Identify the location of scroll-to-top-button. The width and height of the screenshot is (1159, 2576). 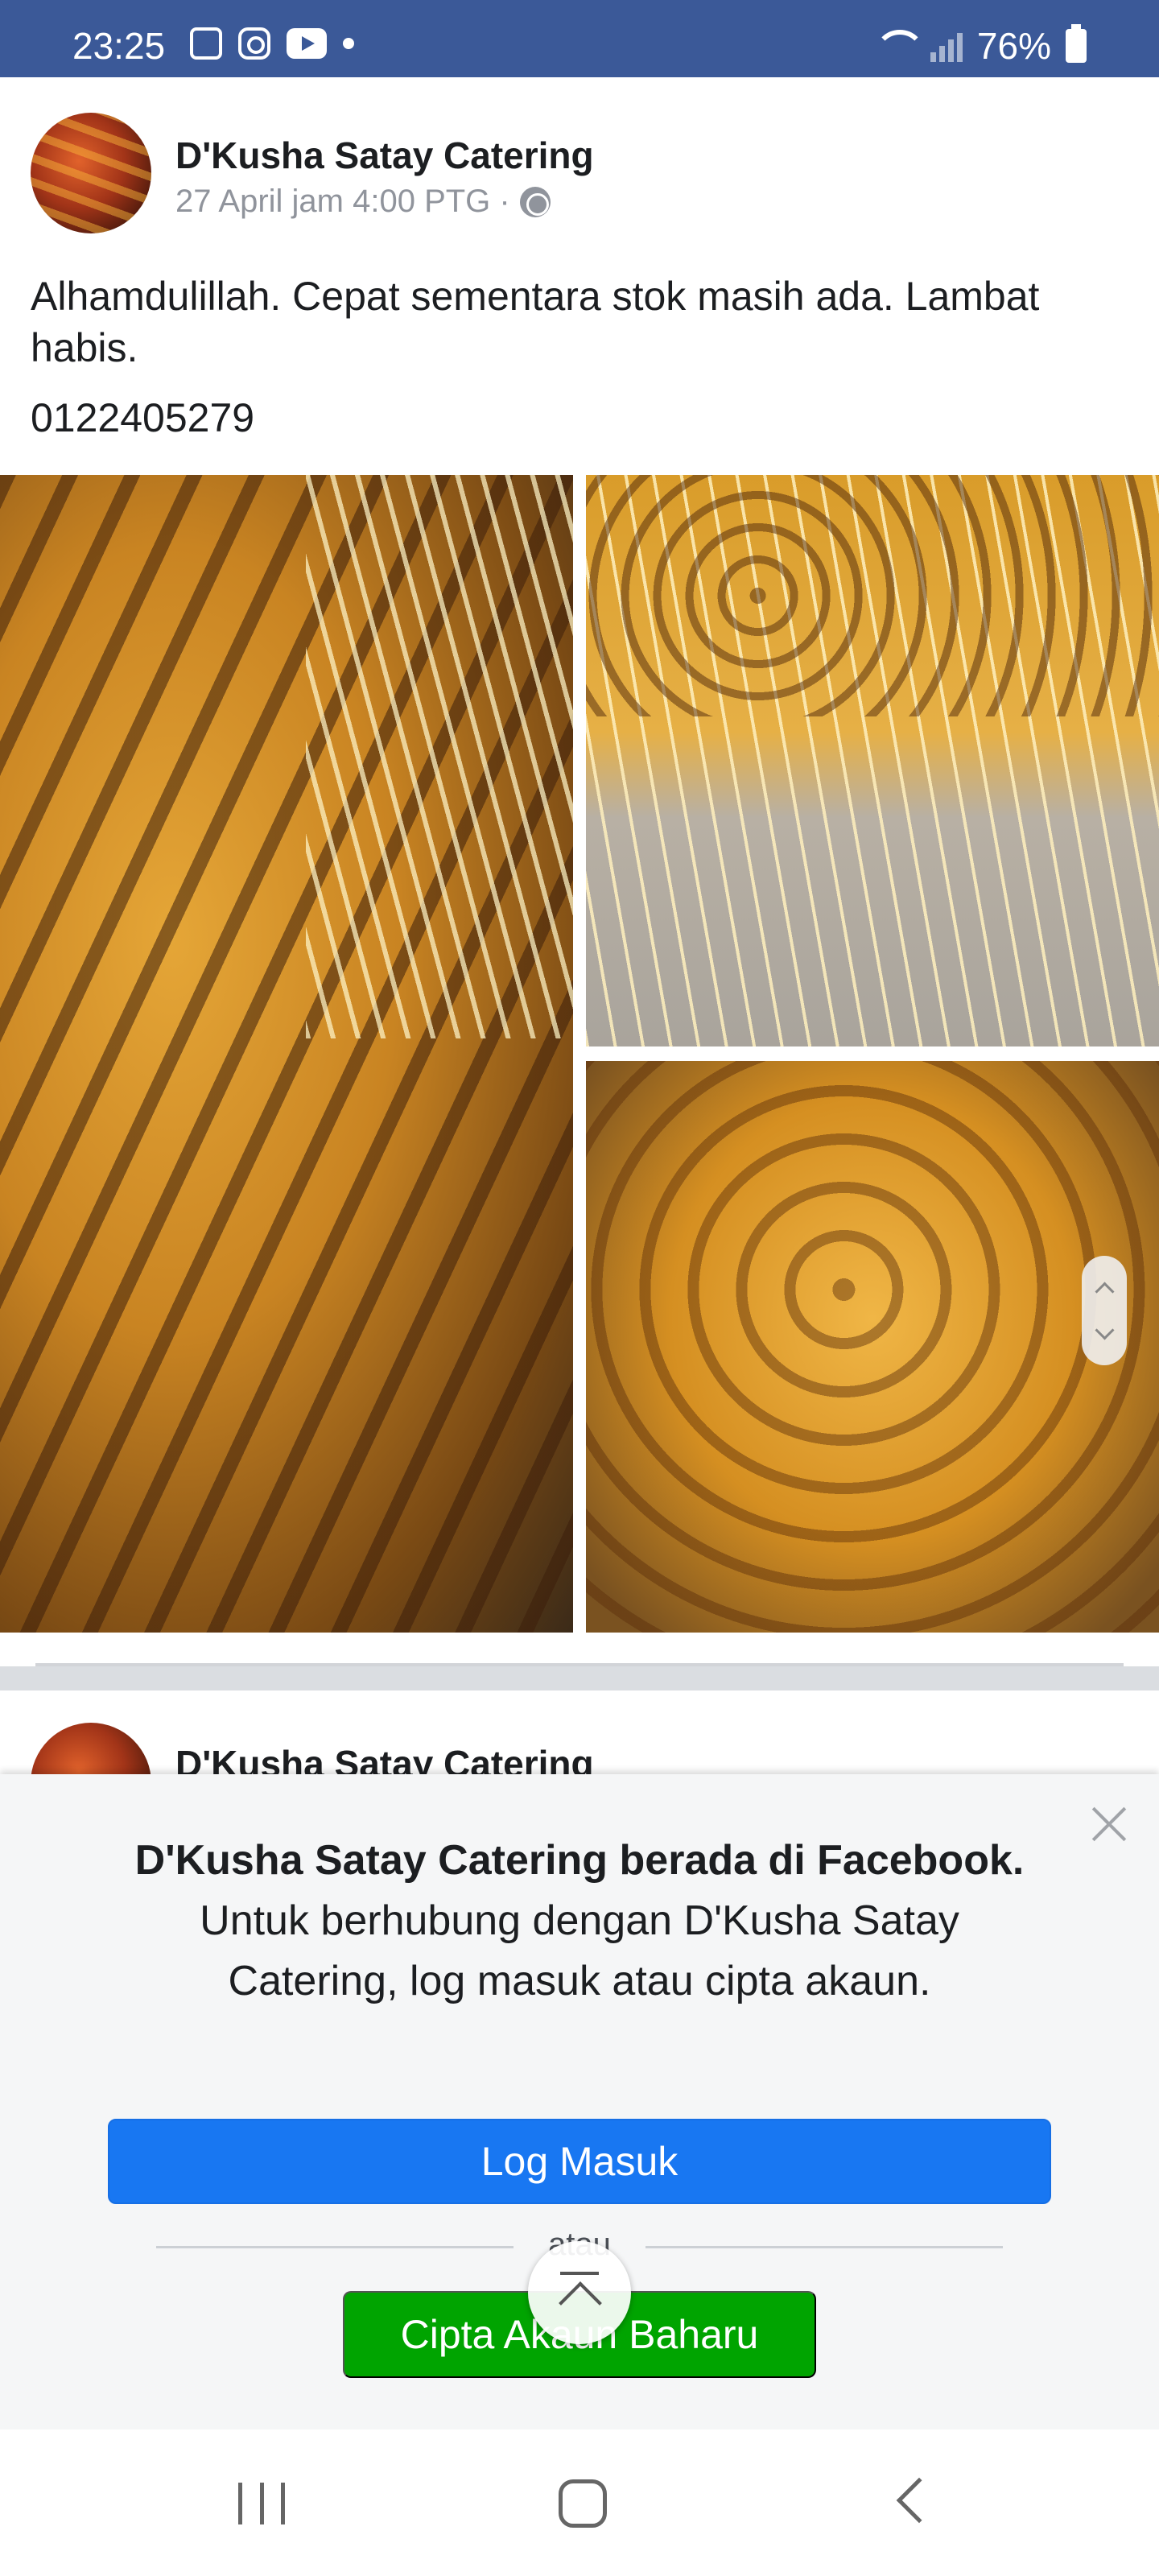
(579, 2292).